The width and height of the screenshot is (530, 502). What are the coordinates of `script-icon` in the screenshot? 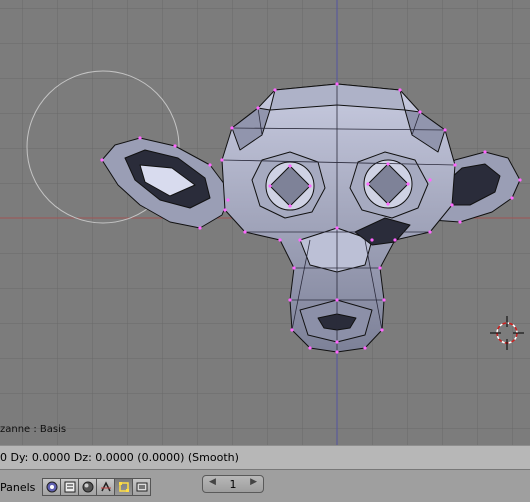 It's located at (69, 487).